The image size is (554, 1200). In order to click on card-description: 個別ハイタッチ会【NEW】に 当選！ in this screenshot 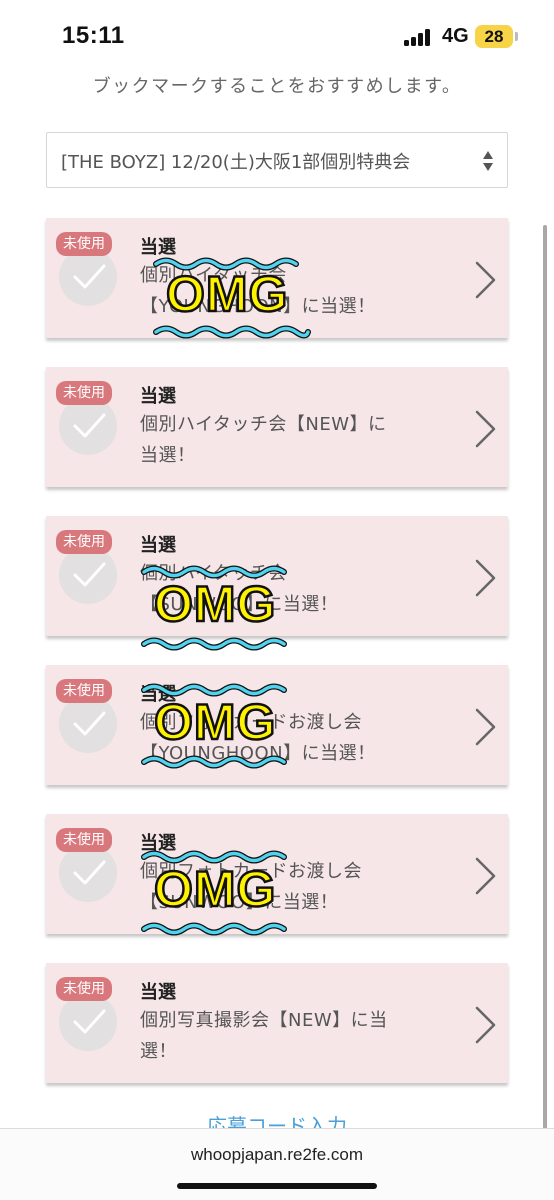, I will do `click(275, 440)`.